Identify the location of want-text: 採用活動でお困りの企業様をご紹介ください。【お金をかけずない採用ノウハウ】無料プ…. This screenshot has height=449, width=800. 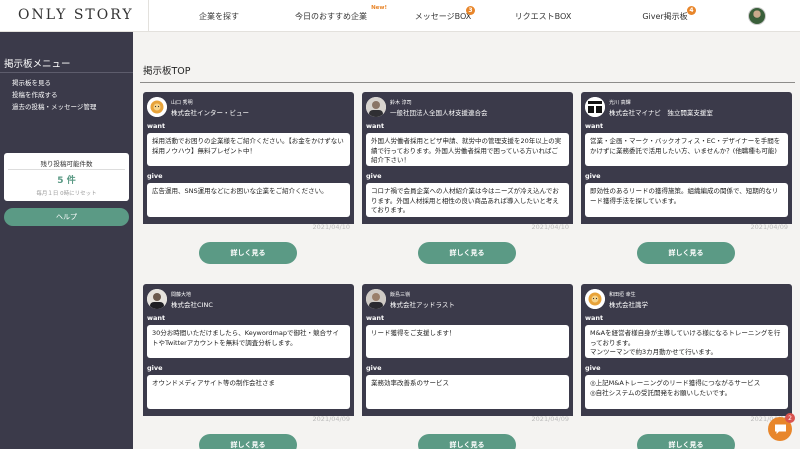
(248, 149).